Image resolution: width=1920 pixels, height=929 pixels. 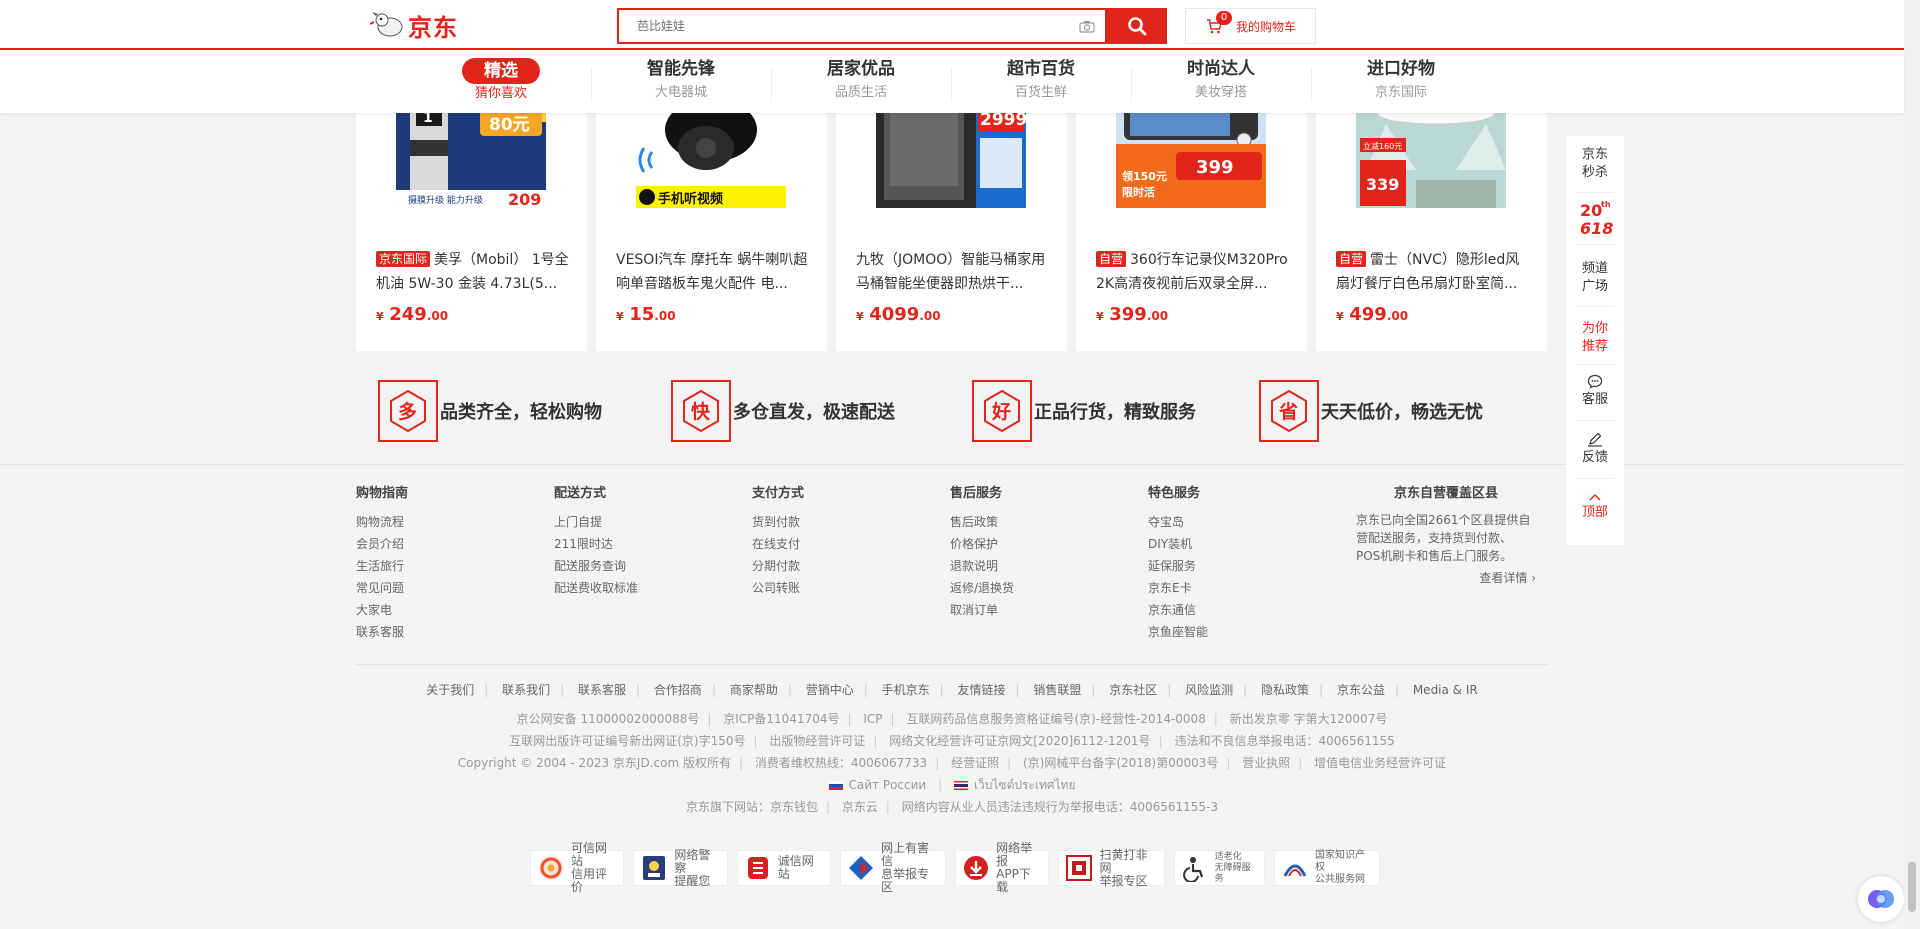 What do you see at coordinates (842, 588) in the screenshot?
I see `footer-link: 公司转账` at bounding box center [842, 588].